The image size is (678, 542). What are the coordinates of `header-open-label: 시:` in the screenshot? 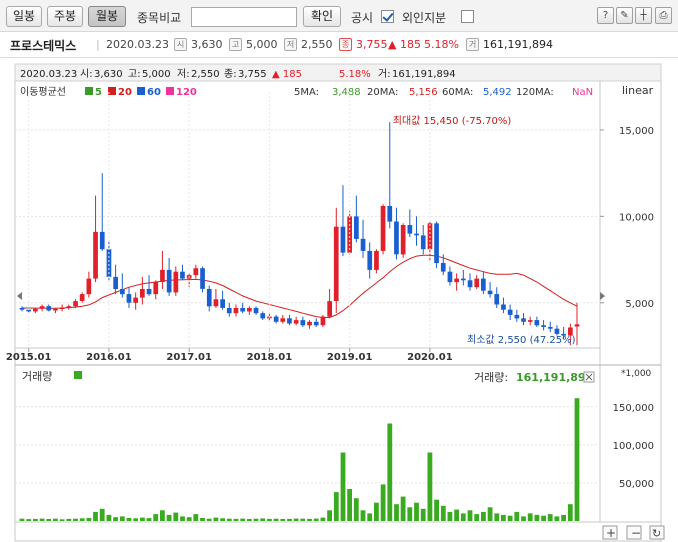 It's located at (86, 74).